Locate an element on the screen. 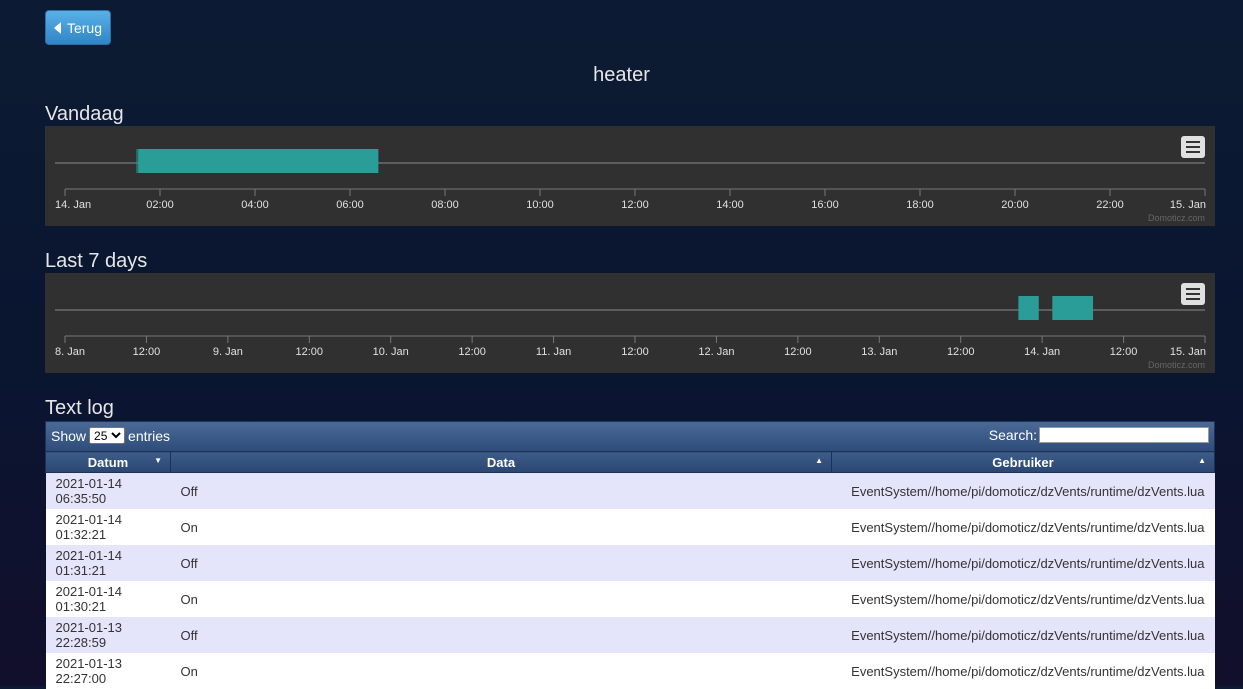 The image size is (1243, 689). page-size-control: Show 25 entries is located at coordinates (110, 435).